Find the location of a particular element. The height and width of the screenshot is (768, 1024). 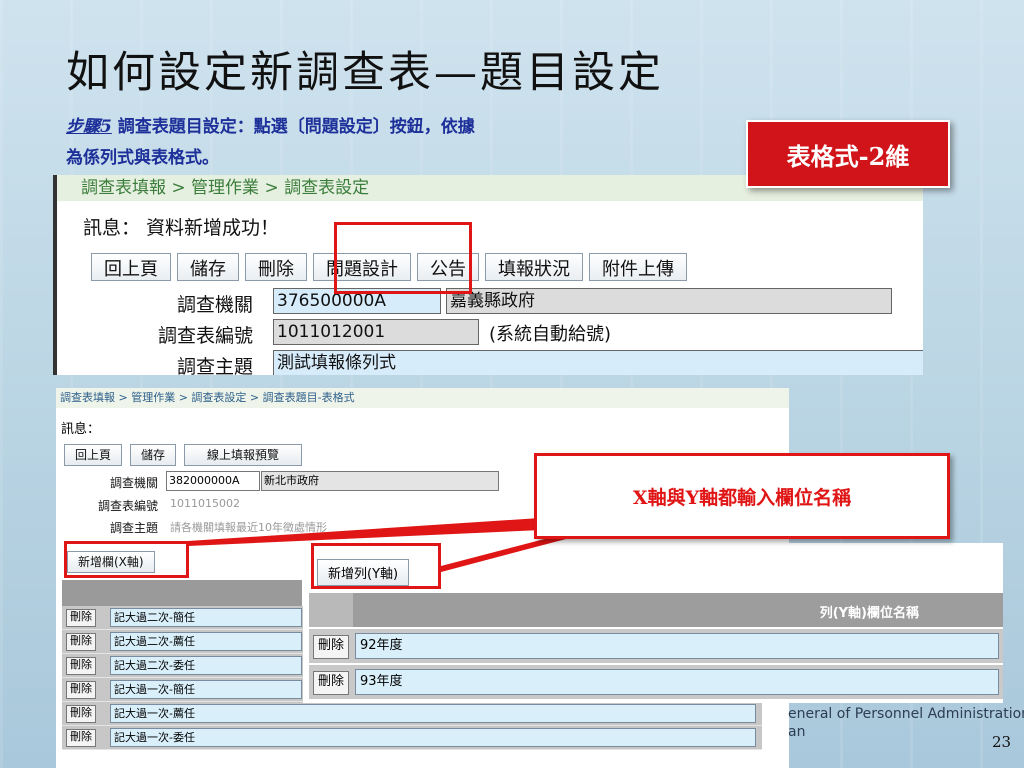

status-message-2: 訊息： is located at coordinates (81, 429).